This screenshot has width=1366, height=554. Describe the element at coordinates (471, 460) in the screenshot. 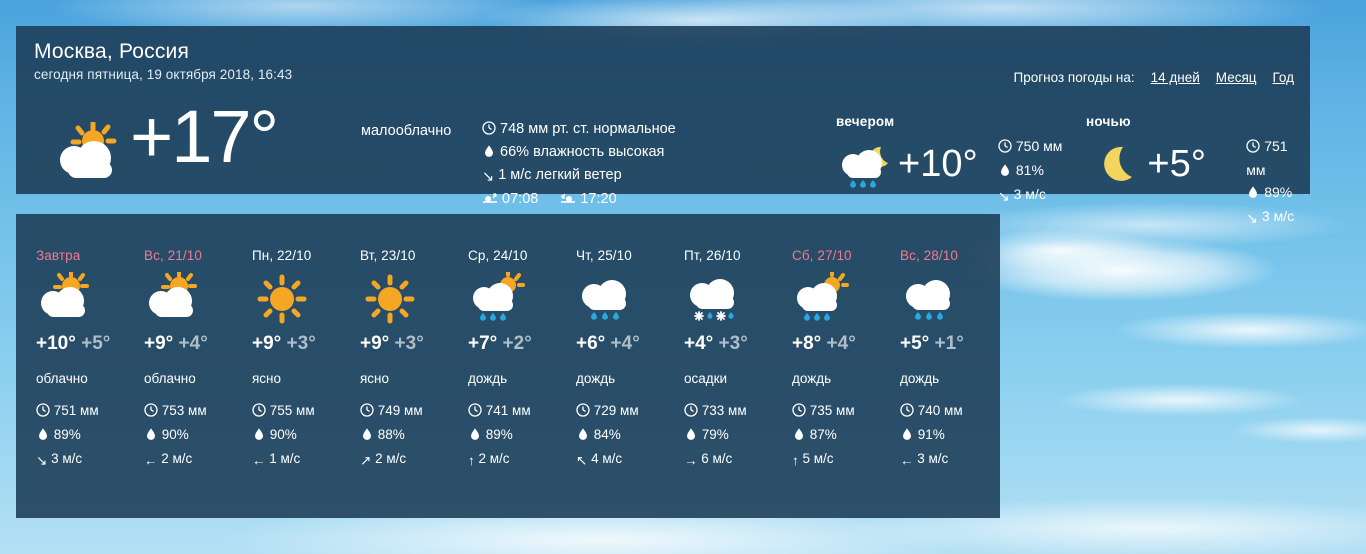

I see `wind-direction-icon: ↑` at that location.